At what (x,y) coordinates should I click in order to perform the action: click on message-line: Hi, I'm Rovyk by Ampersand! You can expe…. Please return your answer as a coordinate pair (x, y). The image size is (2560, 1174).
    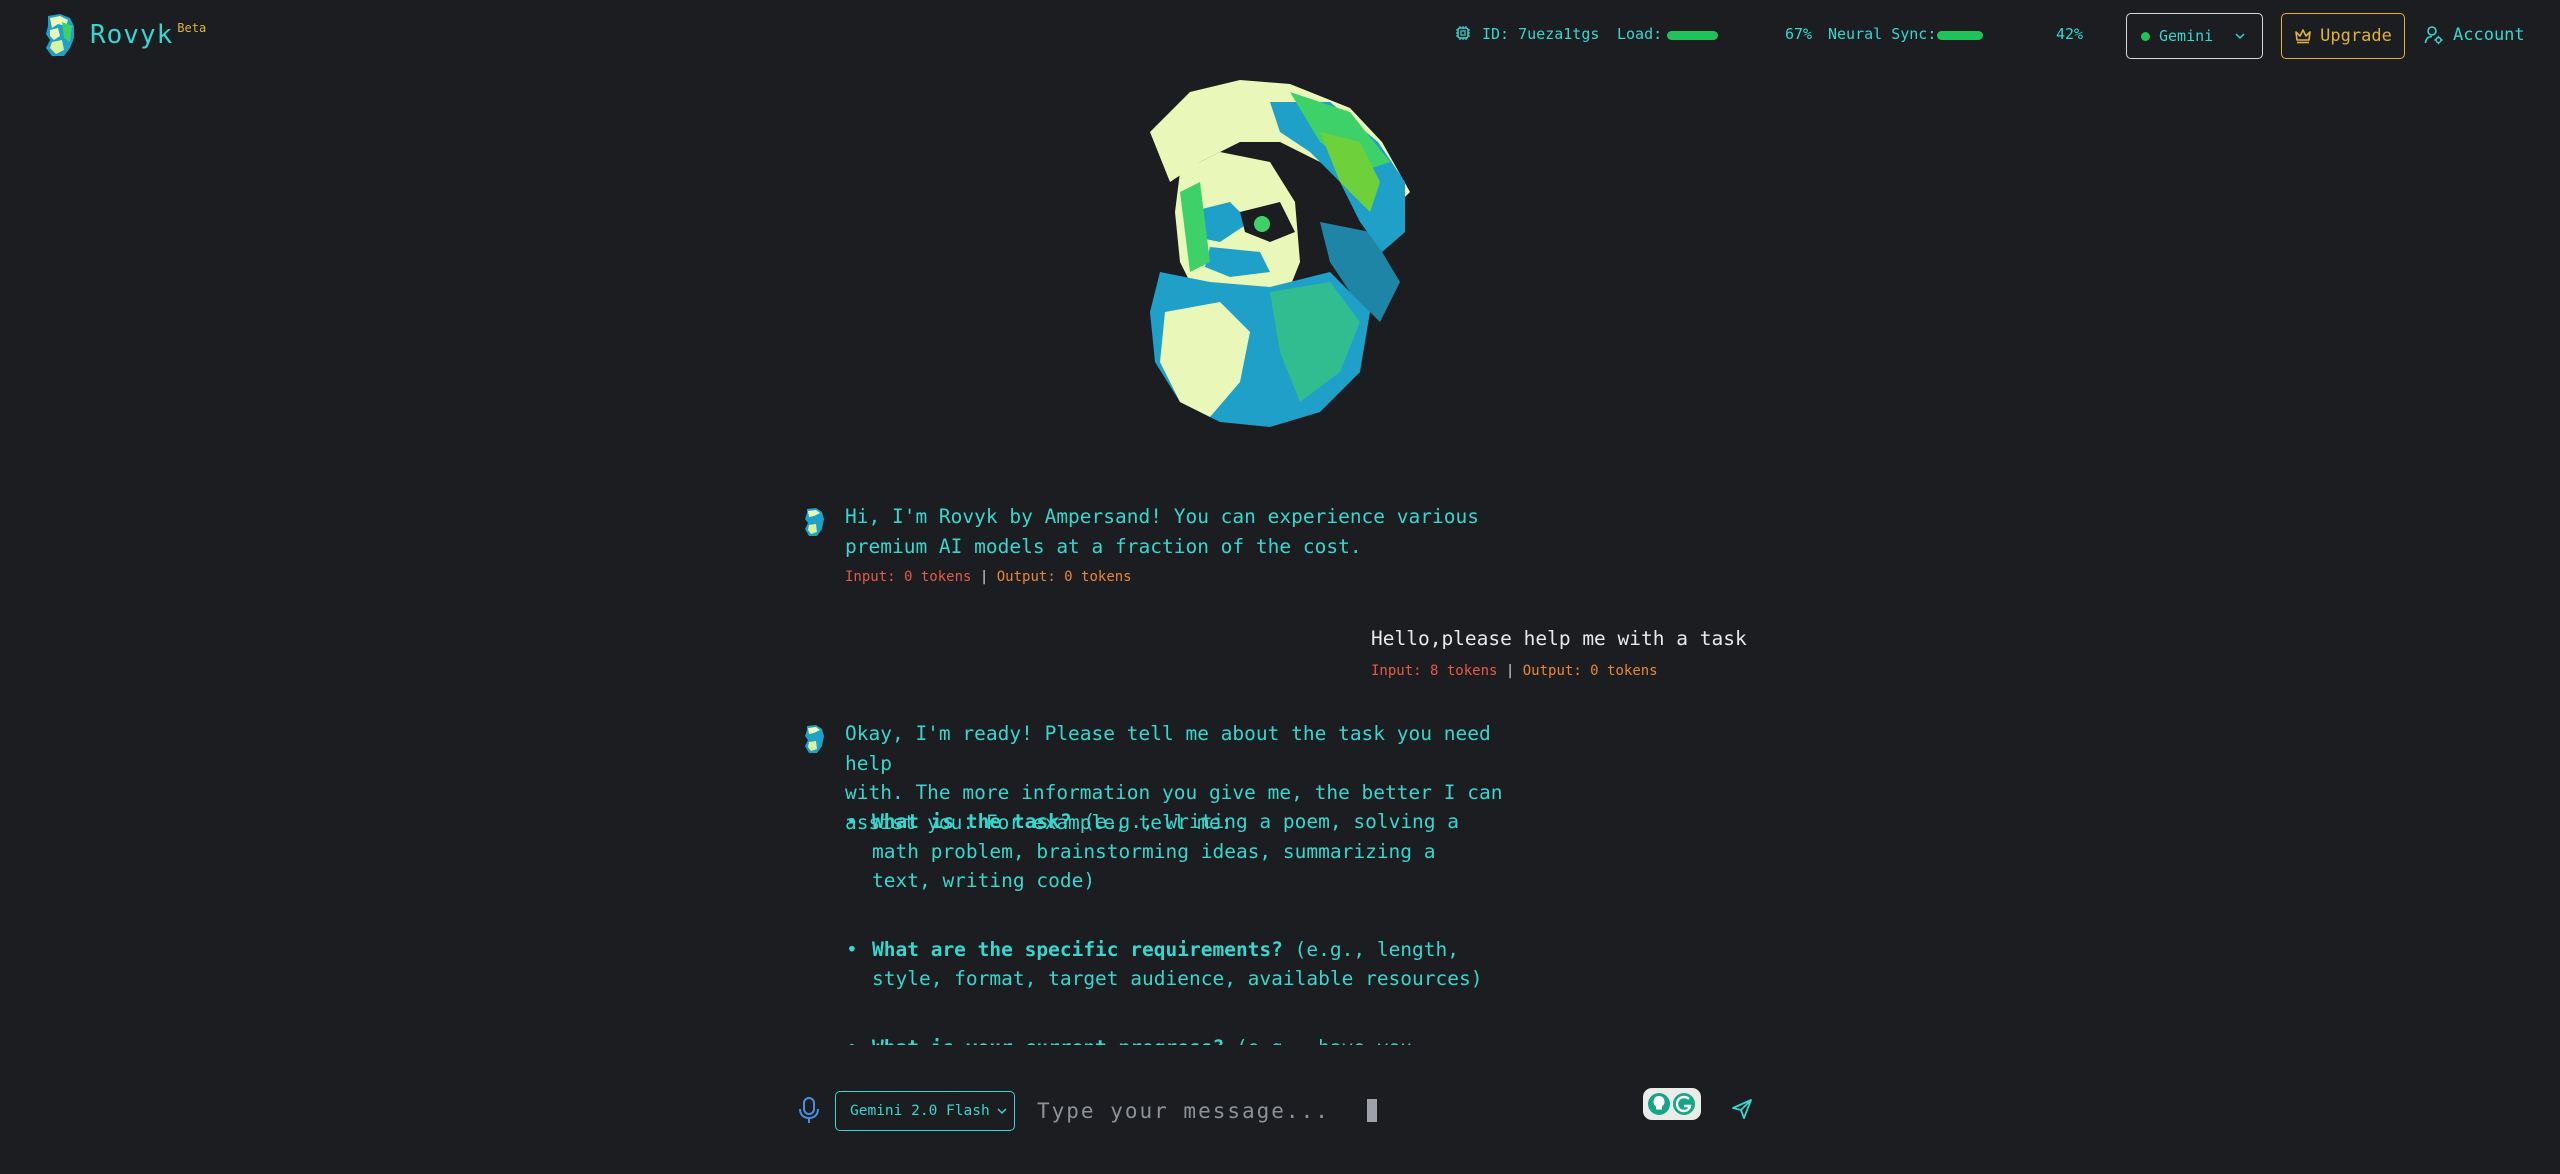
    Looking at the image, I should click on (1162, 516).